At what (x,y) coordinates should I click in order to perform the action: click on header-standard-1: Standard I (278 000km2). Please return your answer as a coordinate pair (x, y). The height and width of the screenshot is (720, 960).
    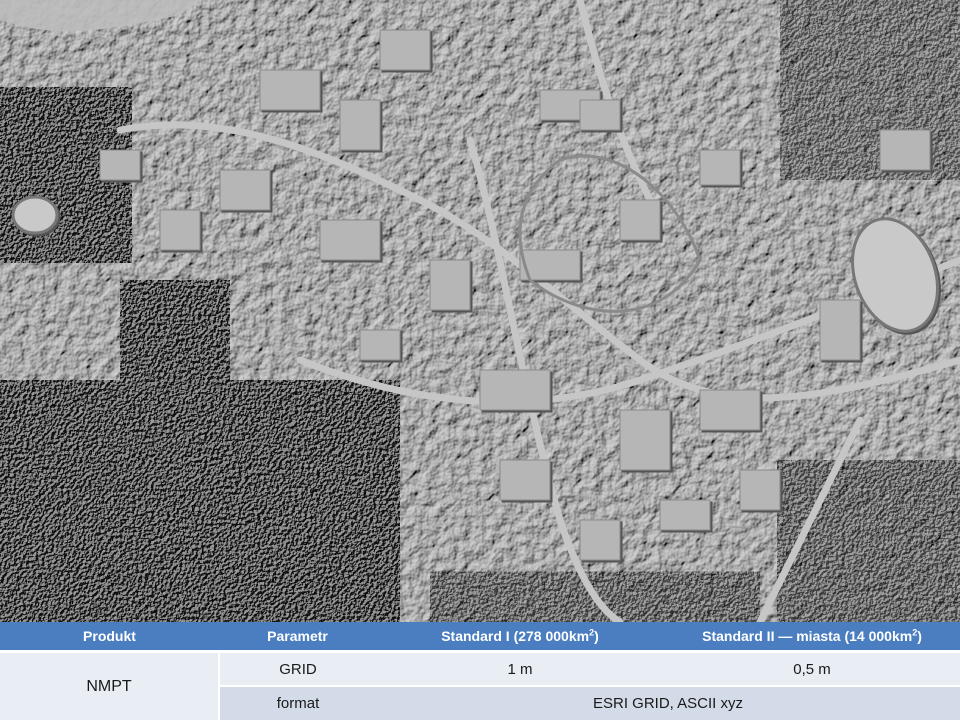
    Looking at the image, I should click on (520, 637).